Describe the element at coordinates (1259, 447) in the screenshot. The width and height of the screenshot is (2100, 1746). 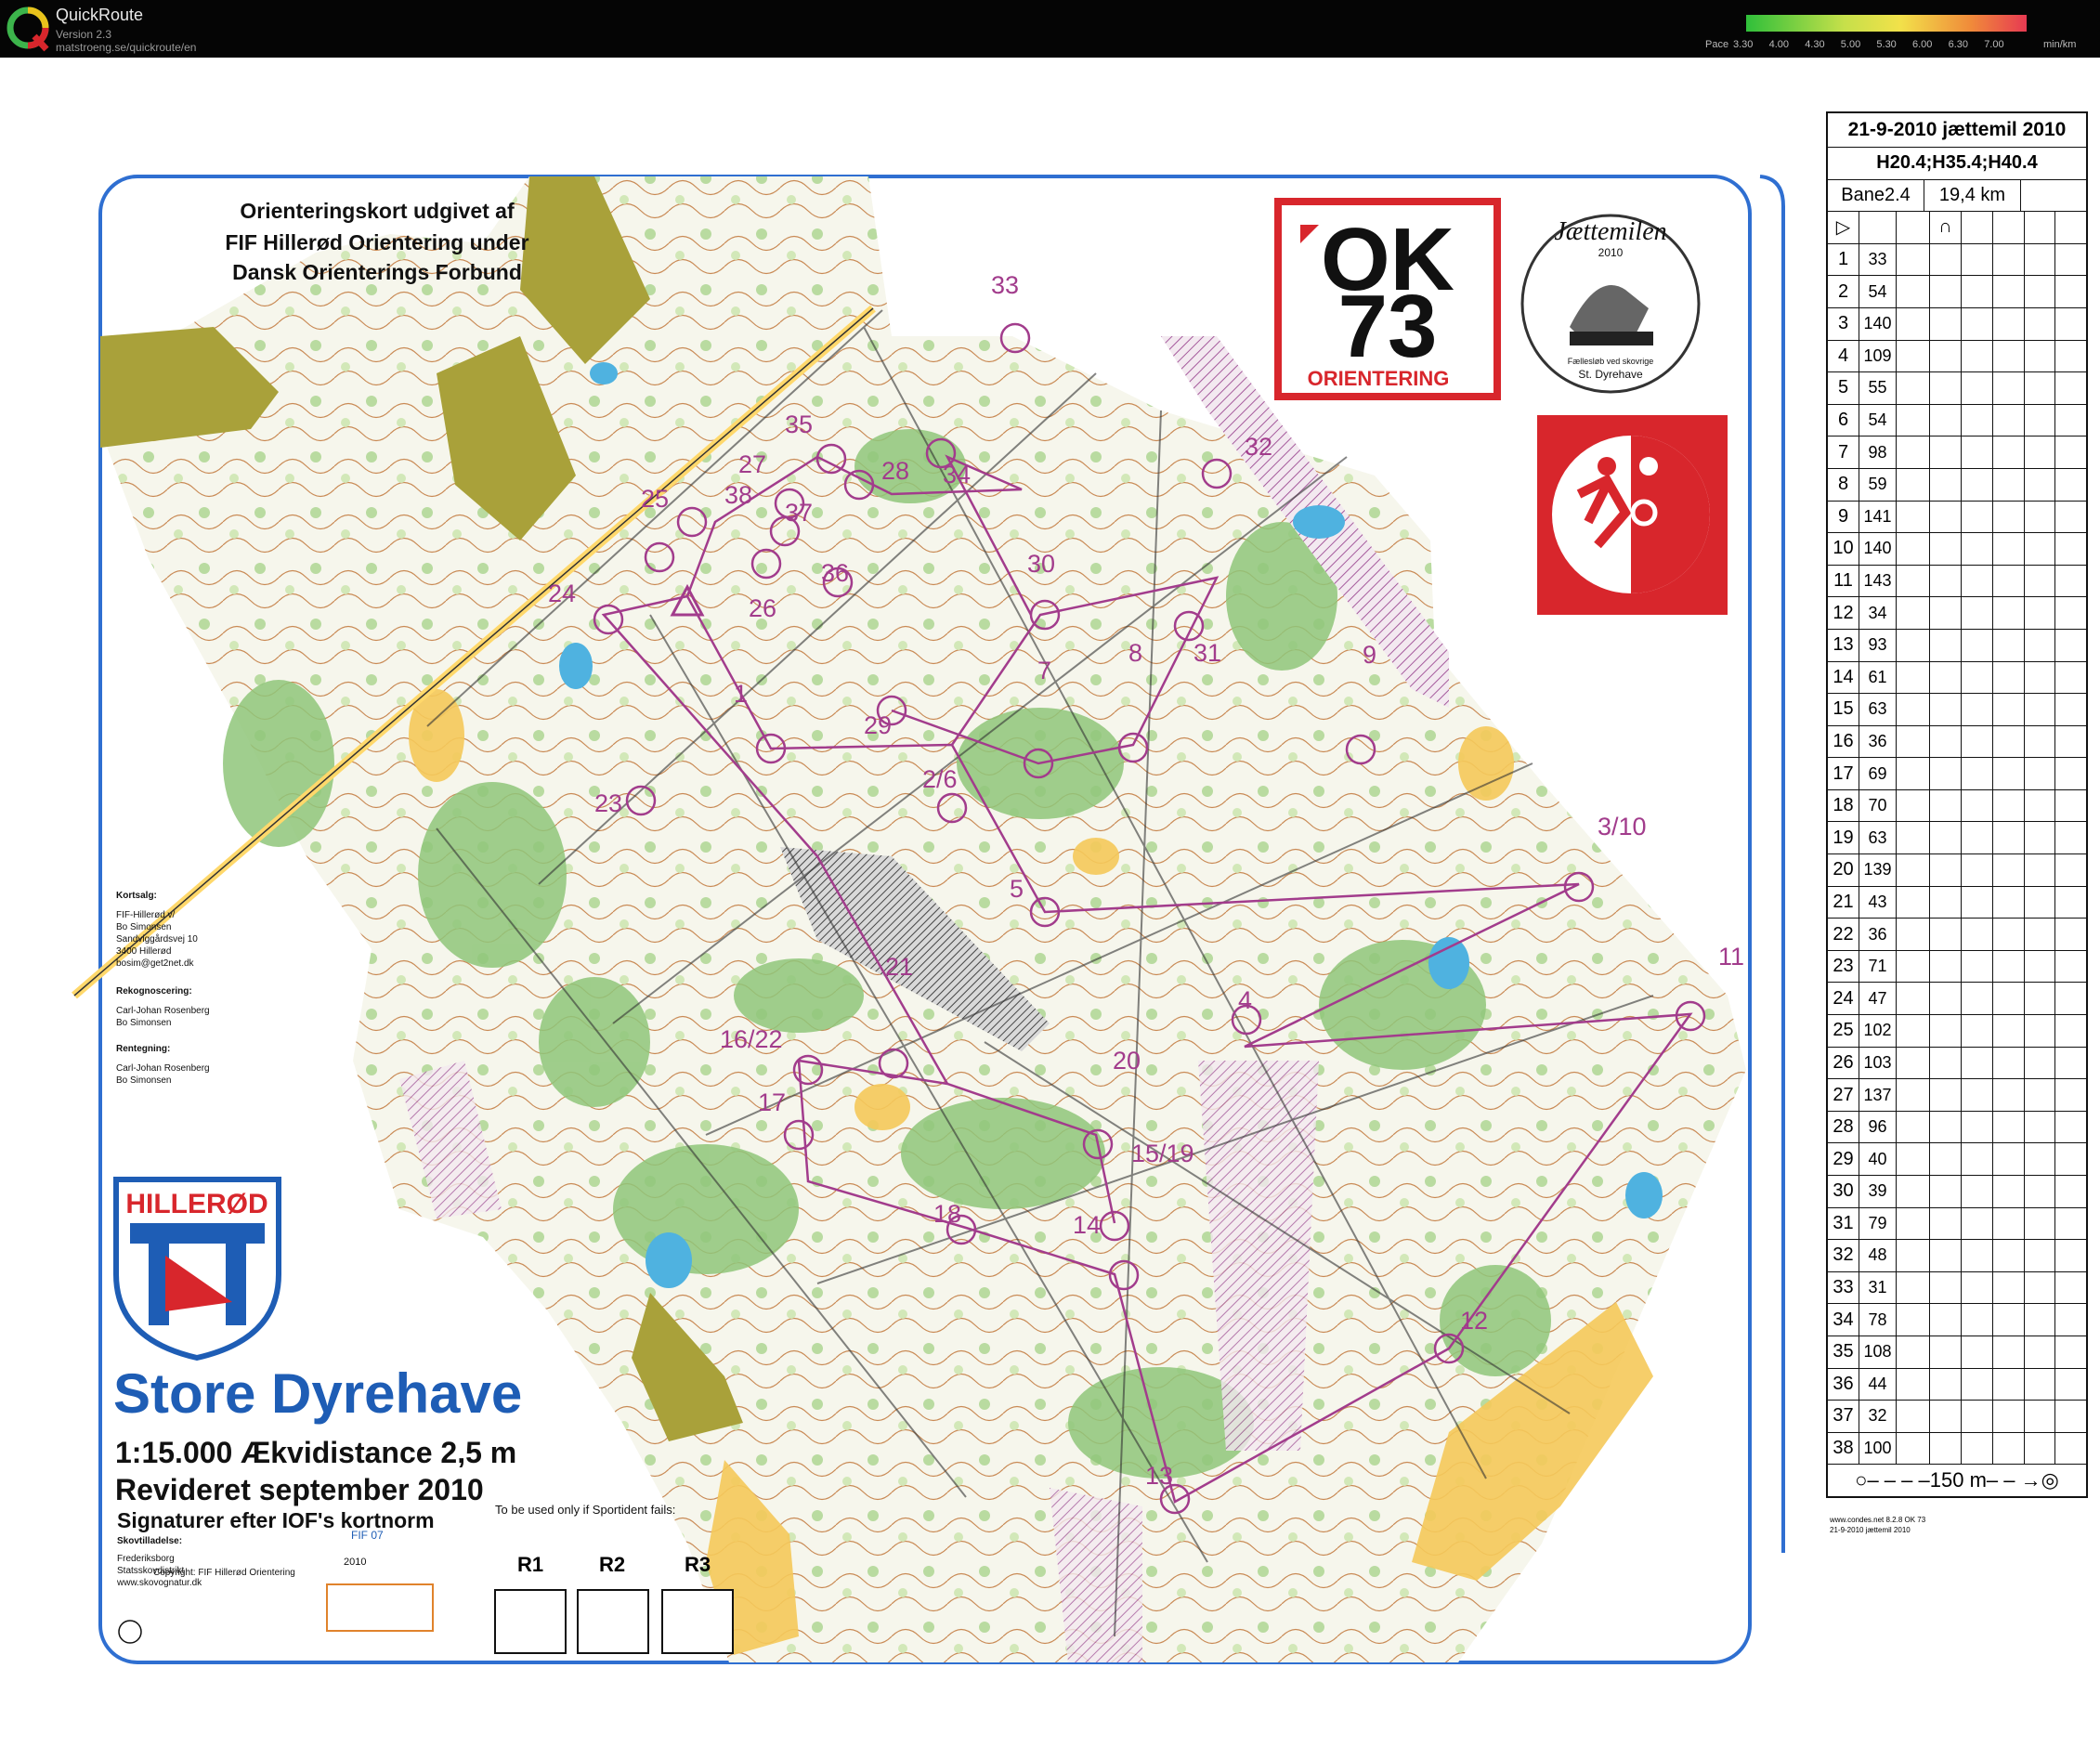
I see `control-label: 32` at that location.